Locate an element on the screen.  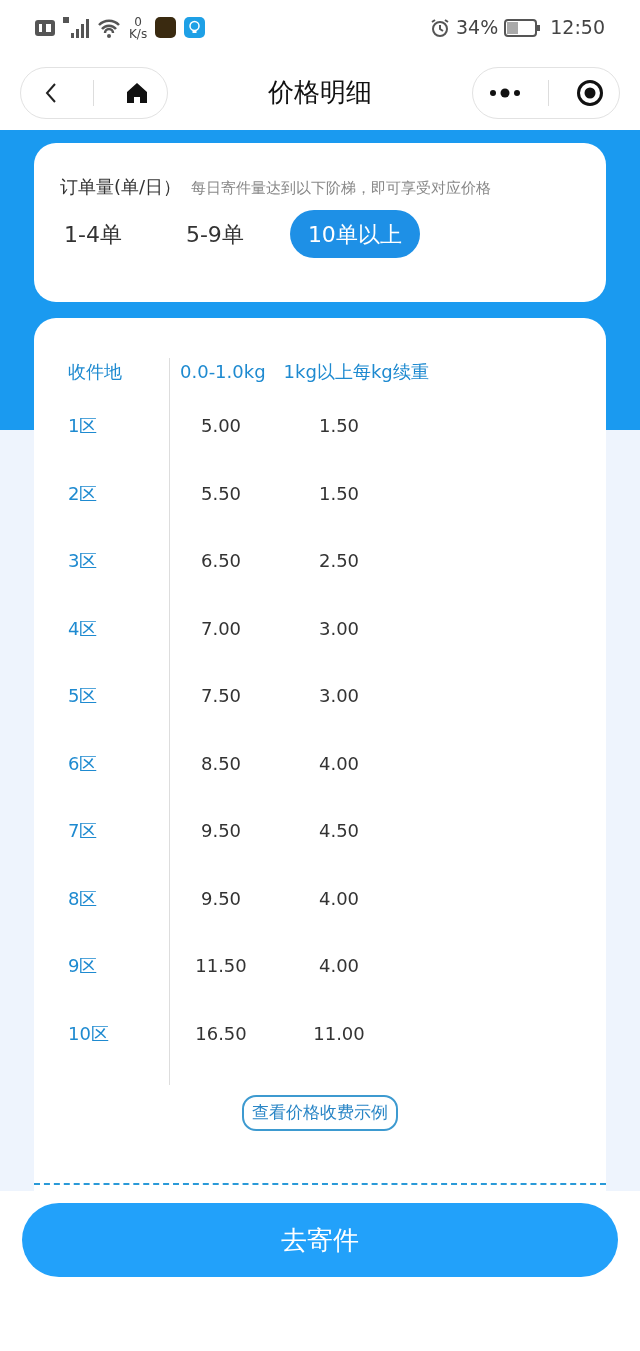
alarm-icon is located at coordinates (440, 27).